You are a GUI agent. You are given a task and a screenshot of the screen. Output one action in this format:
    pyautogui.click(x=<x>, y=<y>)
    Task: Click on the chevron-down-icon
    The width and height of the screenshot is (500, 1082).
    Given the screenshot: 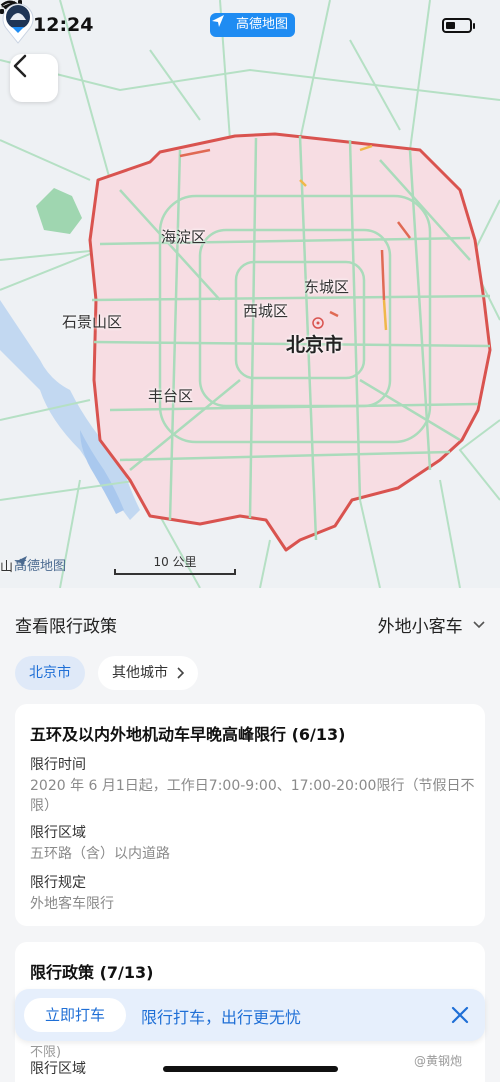 What is the action you would take?
    pyautogui.click(x=479, y=625)
    